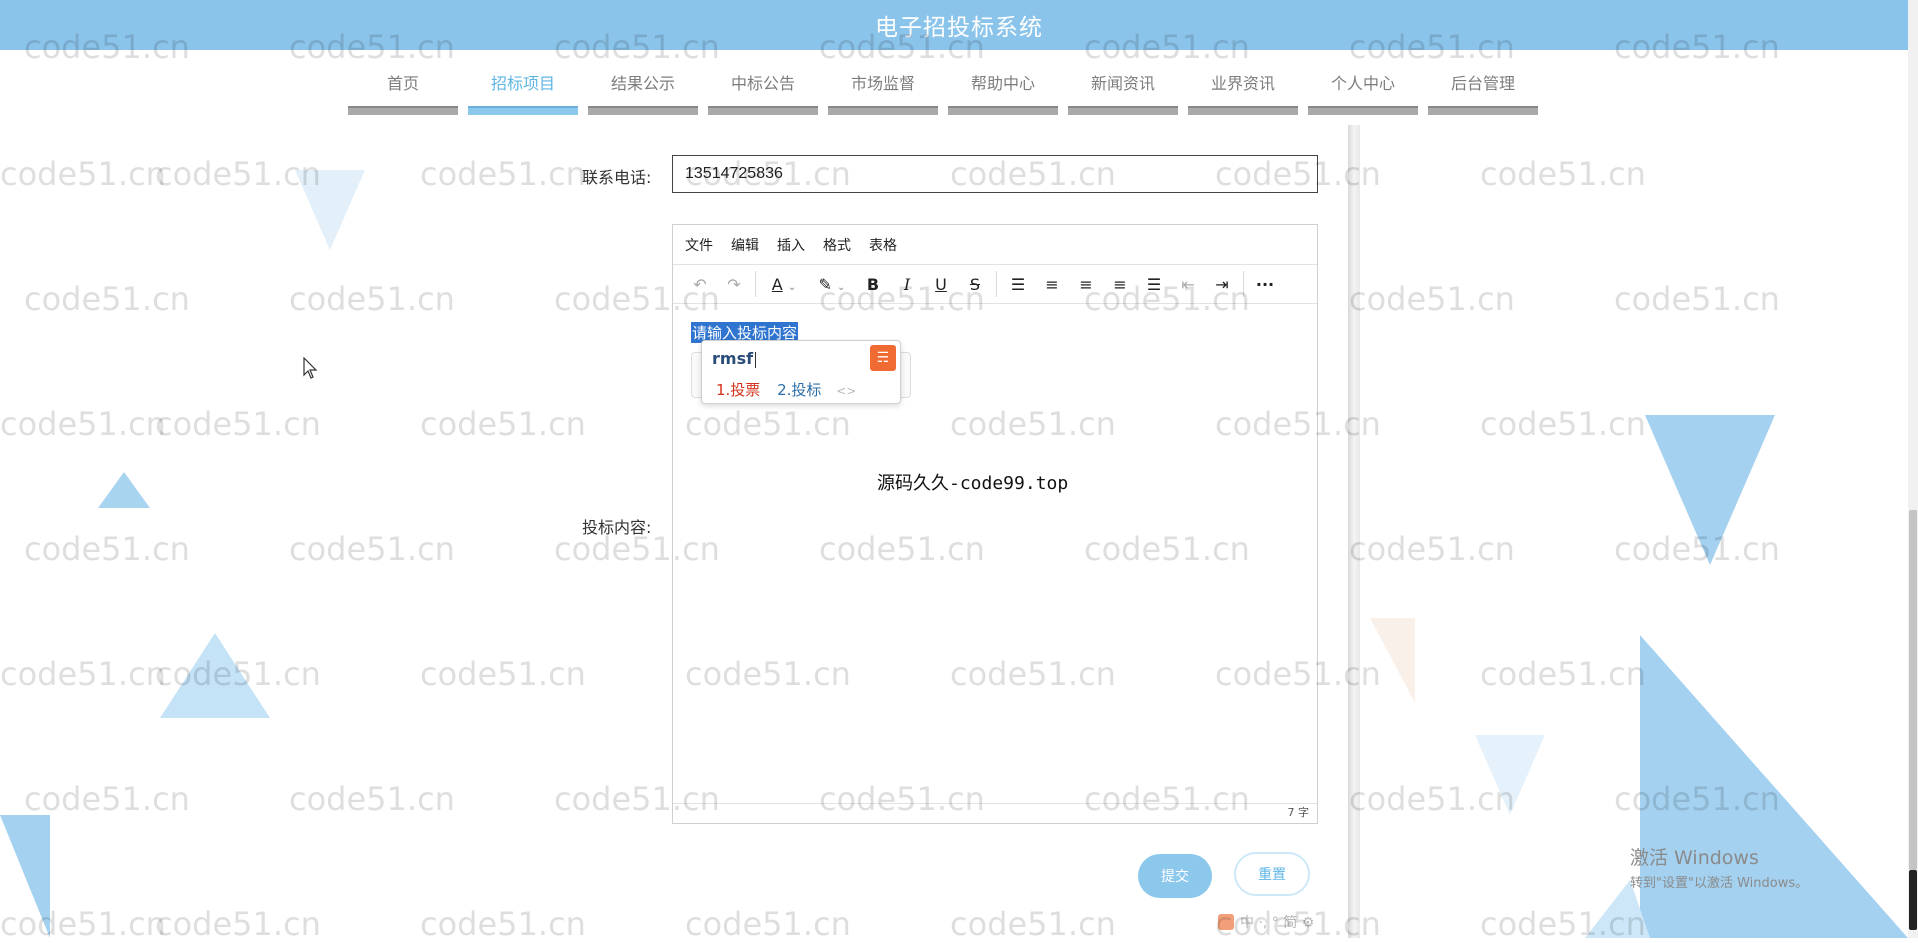  What do you see at coordinates (1913, 469) in the screenshot?
I see `page-scrollbar` at bounding box center [1913, 469].